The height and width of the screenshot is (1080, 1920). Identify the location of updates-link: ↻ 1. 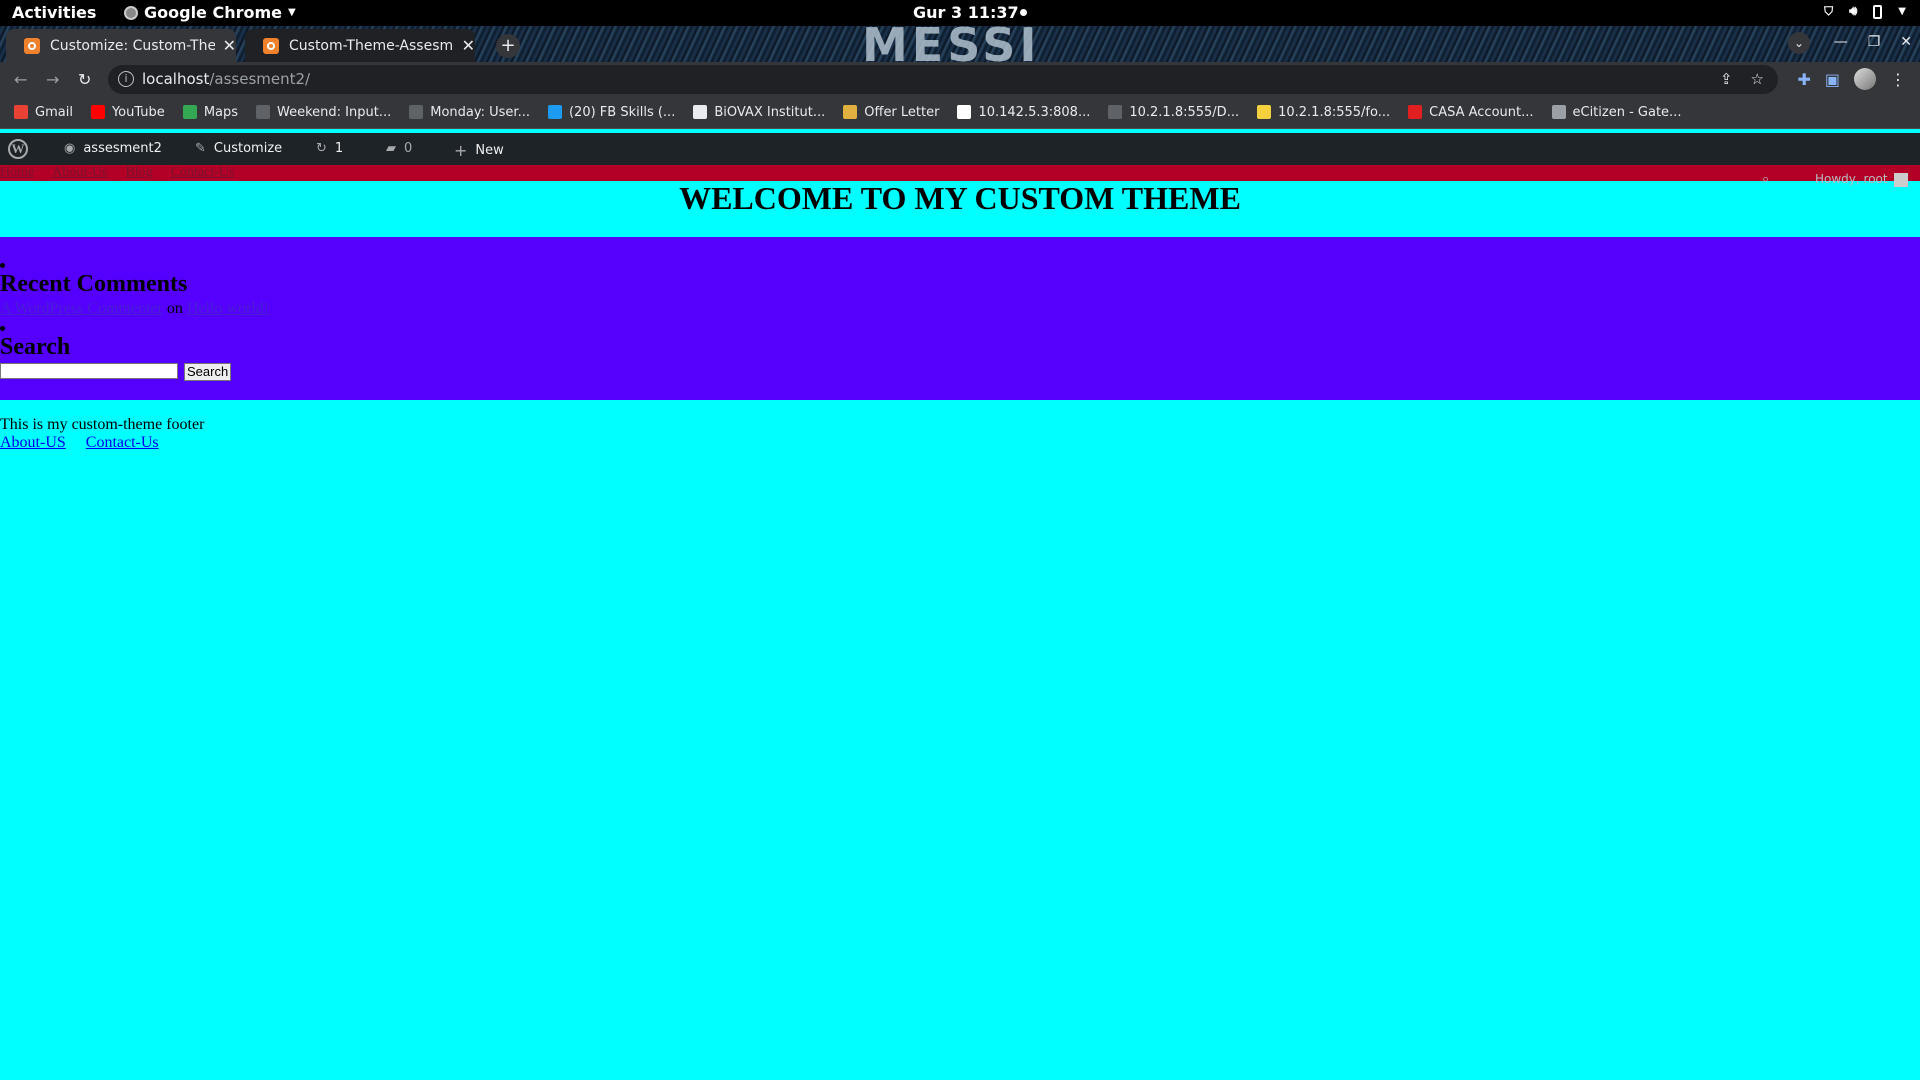
(329, 148).